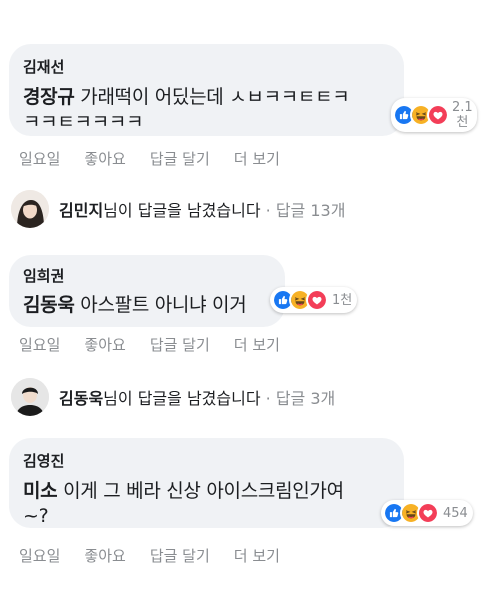  I want to click on reaction-count: 2.1 천, so click(462, 115).